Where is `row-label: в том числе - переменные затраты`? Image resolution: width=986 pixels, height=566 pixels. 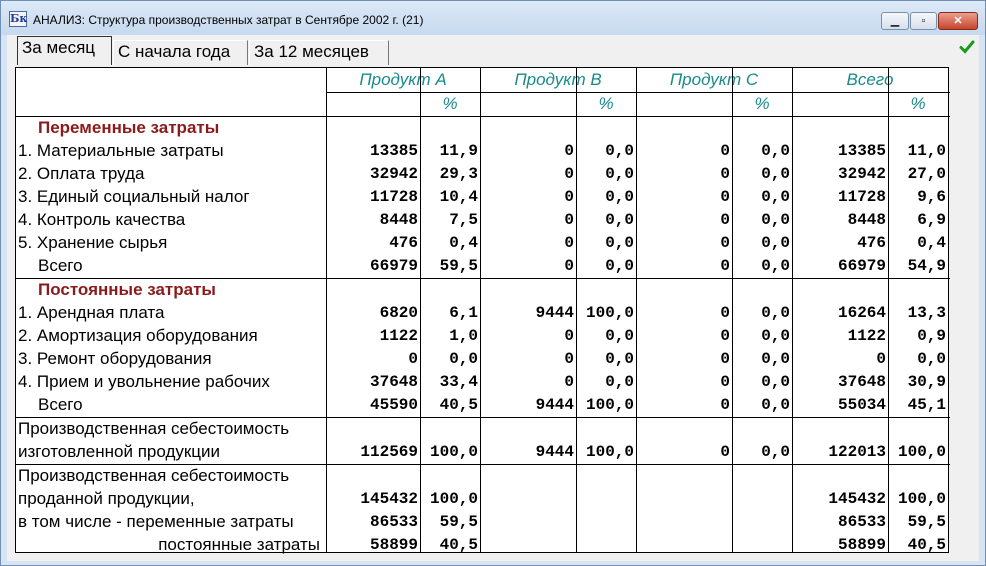 row-label: в том числе - переменные затраты is located at coordinates (156, 521).